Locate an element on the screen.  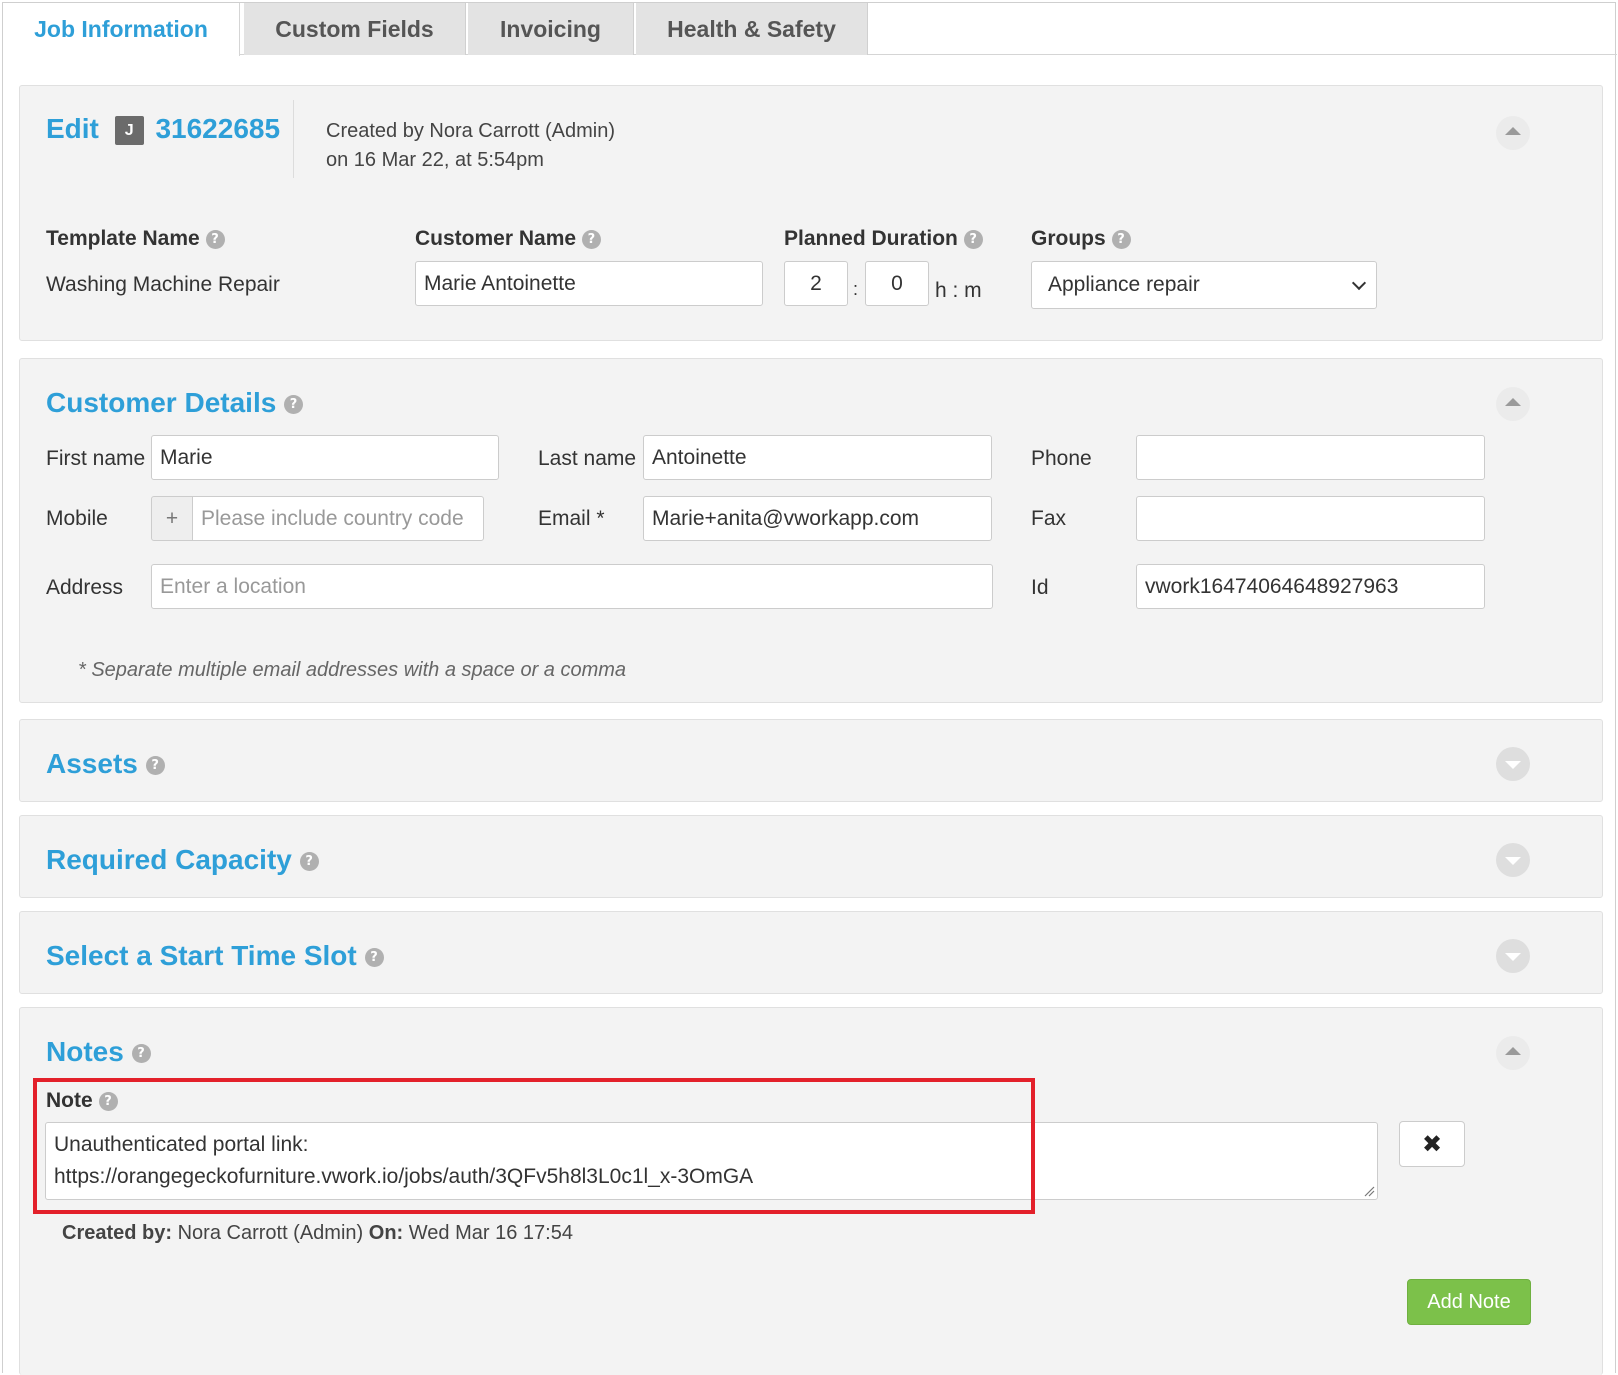
last-name-label: Last name is located at coordinates (587, 458).